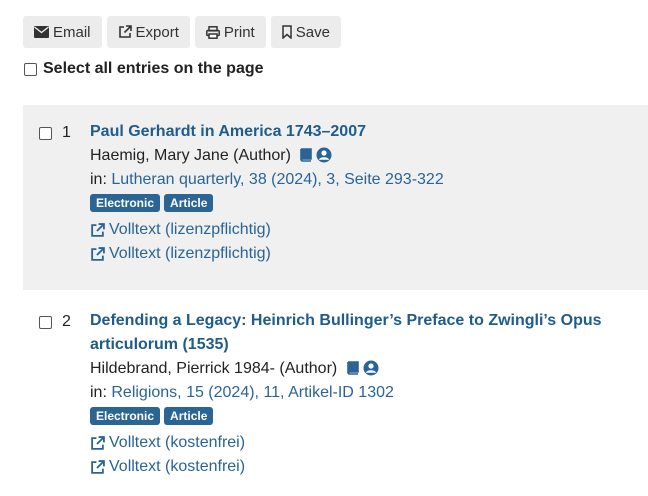 The width and height of the screenshot is (648, 496). I want to click on email-label: Email, so click(72, 32).